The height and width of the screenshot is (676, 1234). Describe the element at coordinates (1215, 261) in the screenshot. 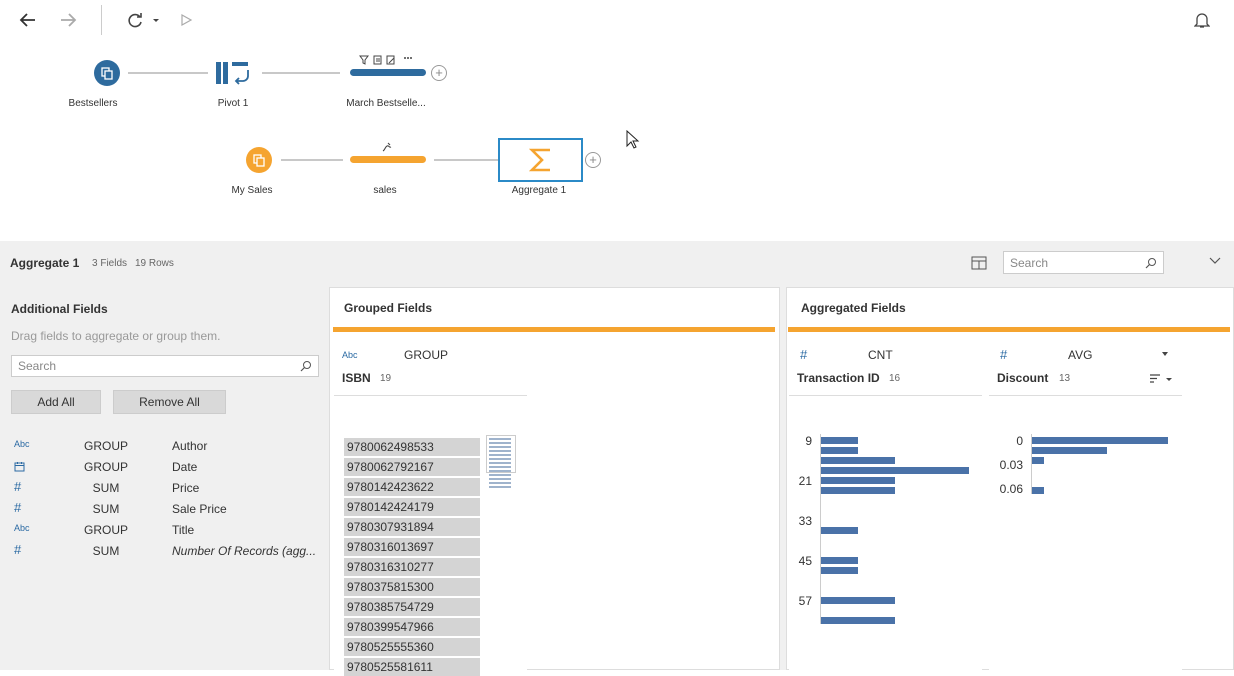

I see `collapse-panel-button` at that location.